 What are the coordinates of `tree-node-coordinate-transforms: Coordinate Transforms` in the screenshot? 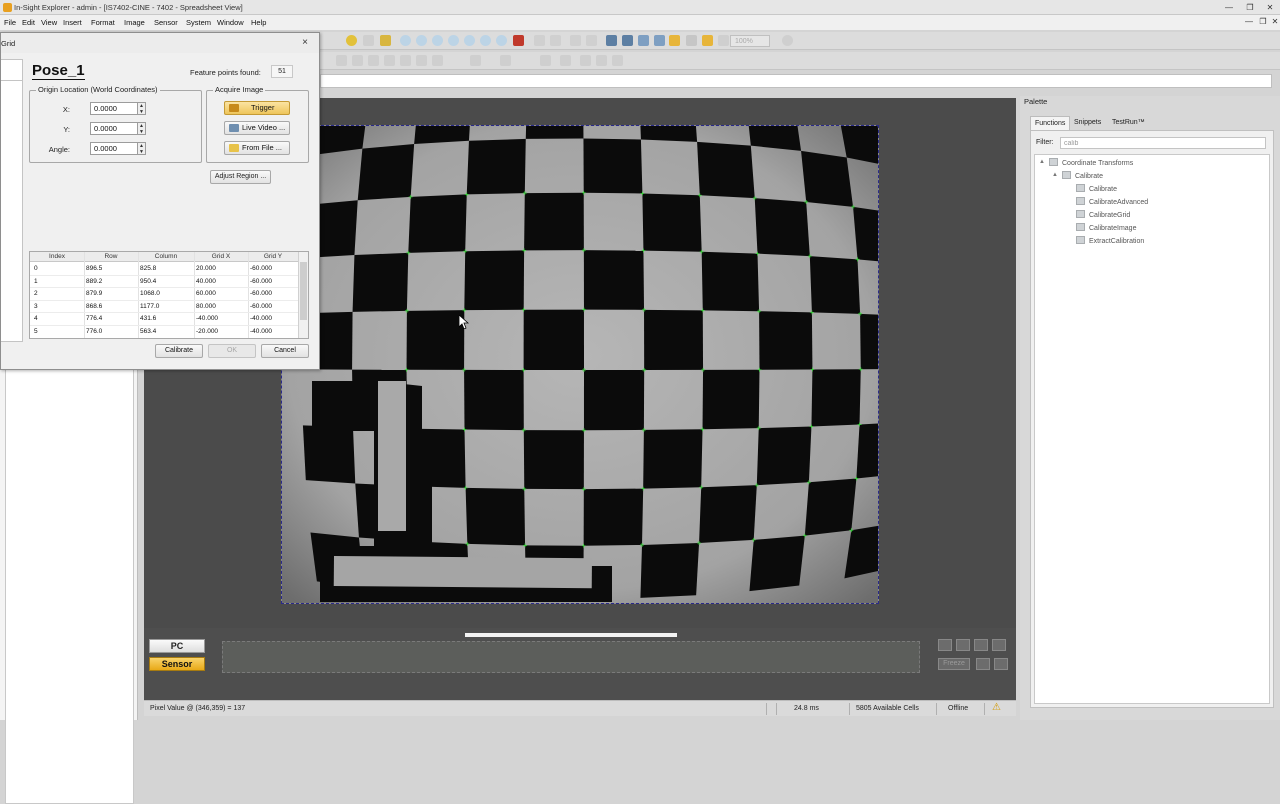 It's located at (1091, 163).